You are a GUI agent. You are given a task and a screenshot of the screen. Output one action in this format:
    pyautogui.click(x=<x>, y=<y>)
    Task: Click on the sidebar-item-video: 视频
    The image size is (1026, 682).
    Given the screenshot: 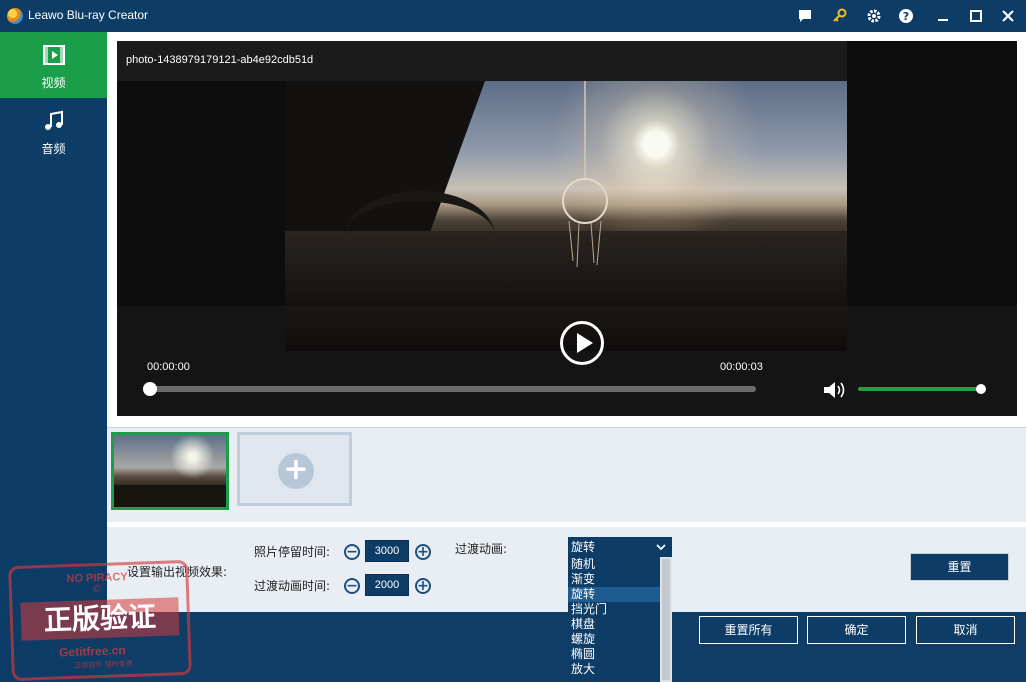 What is the action you would take?
    pyautogui.click(x=53, y=65)
    